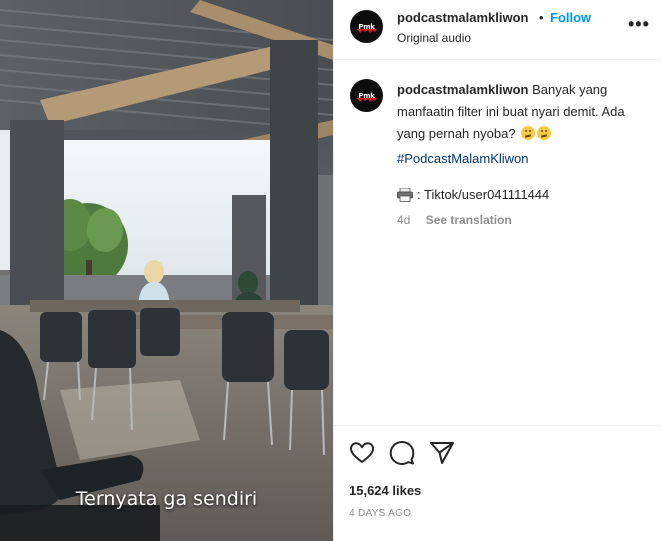 The image size is (661, 541). I want to click on post-date: 4 DAYS AGO, so click(380, 513).